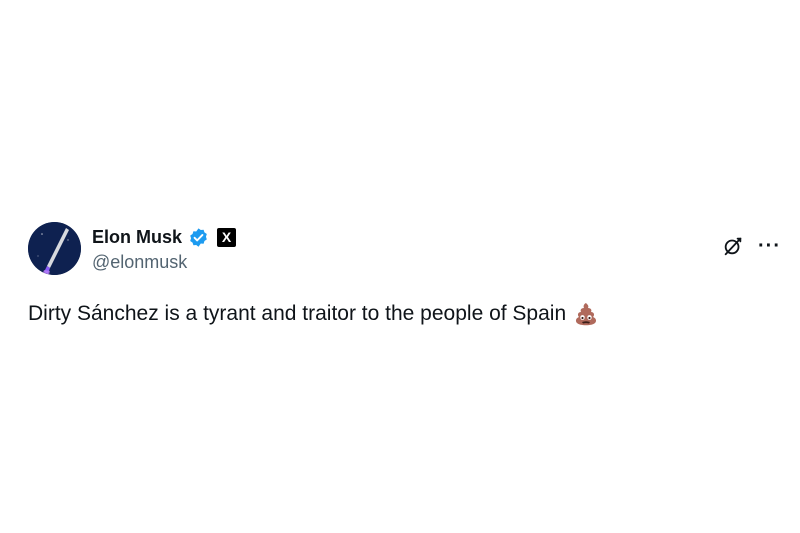  Describe the element at coordinates (733, 246) in the screenshot. I see `grok-icon` at that location.